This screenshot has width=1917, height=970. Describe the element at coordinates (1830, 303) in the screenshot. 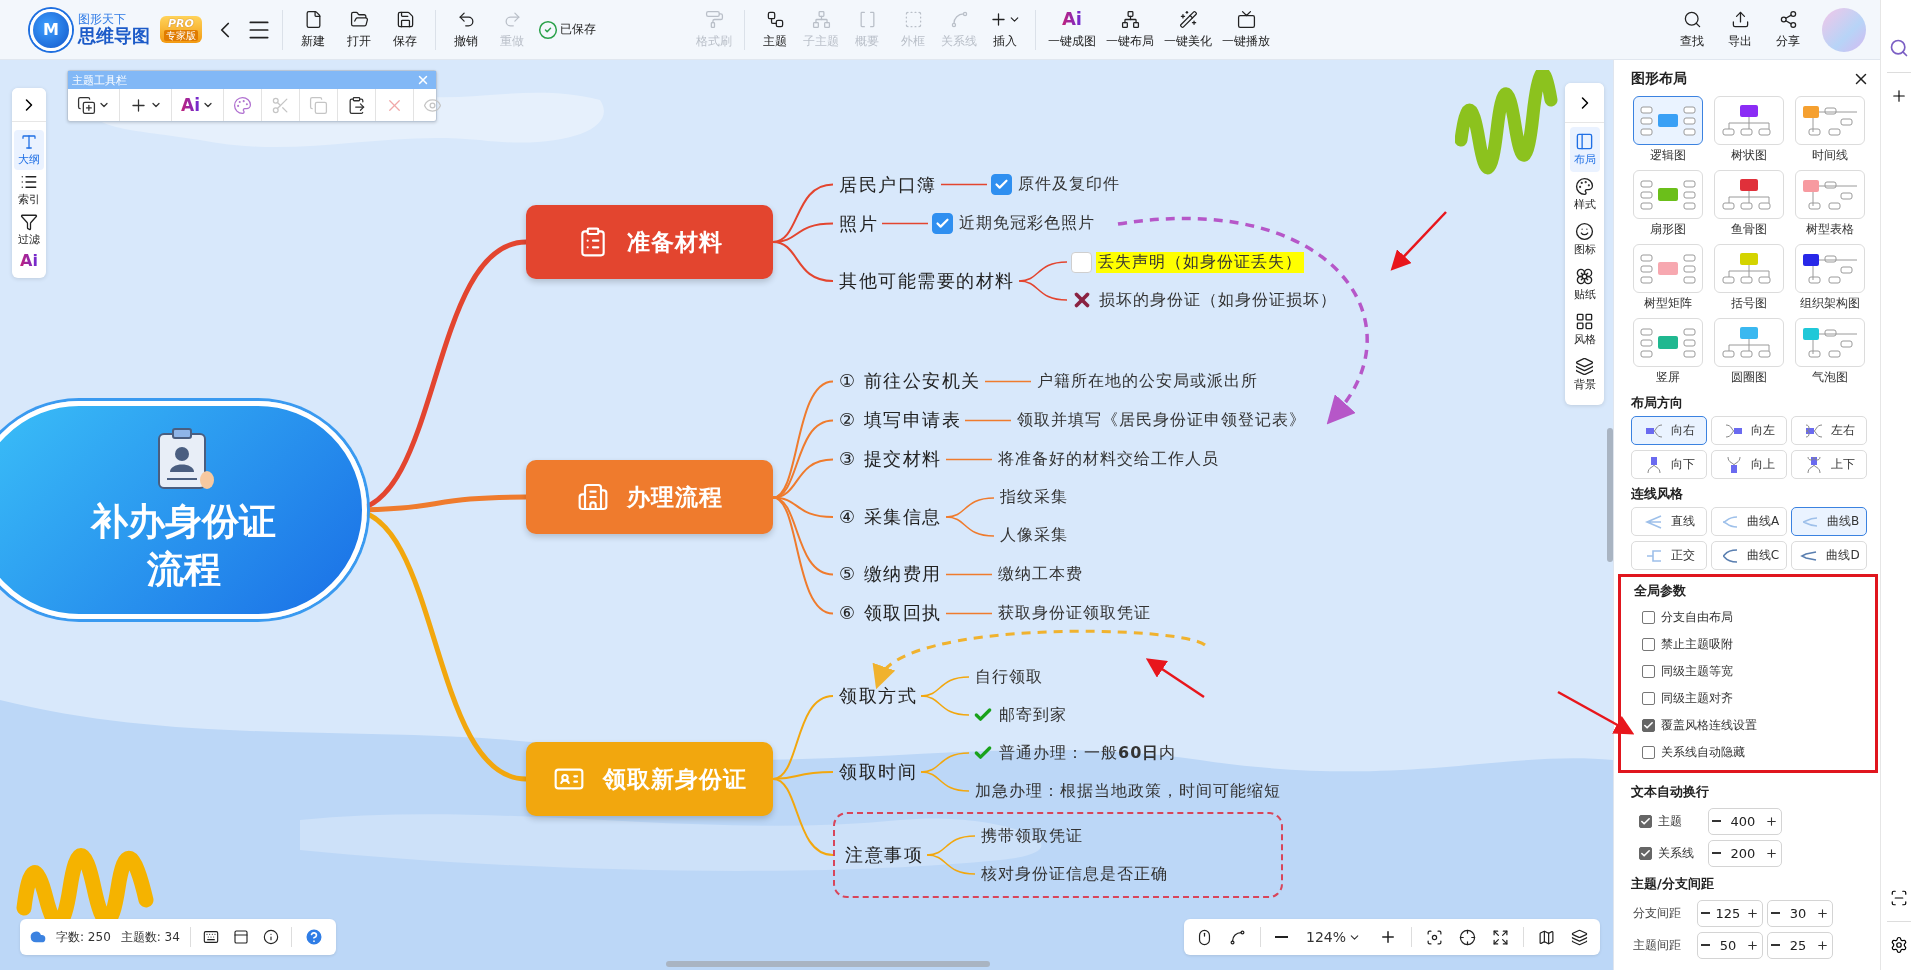

I see `layout-label: 组织架构图` at that location.